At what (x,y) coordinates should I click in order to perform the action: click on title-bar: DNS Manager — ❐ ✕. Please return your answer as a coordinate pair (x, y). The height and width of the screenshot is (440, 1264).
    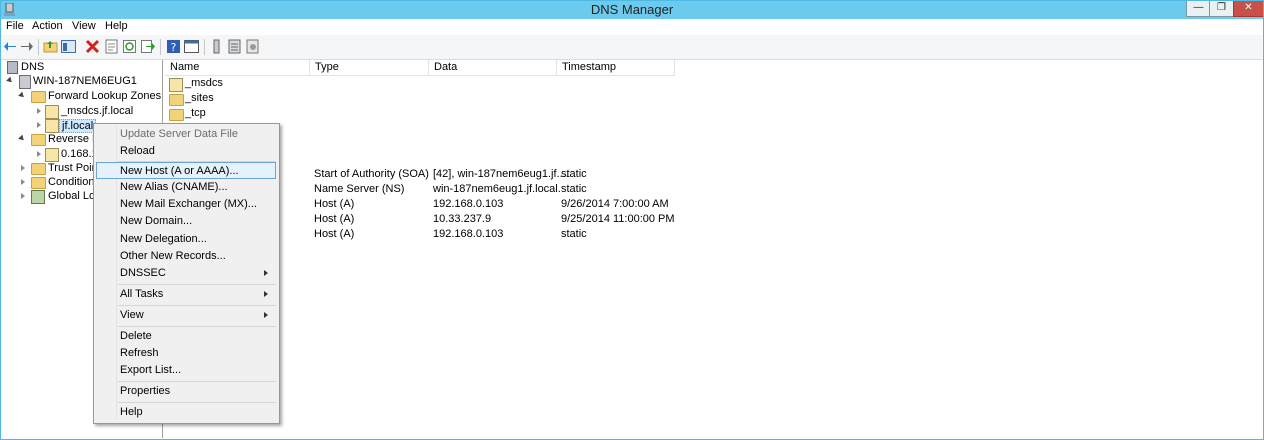
    Looking at the image, I should click on (632, 10).